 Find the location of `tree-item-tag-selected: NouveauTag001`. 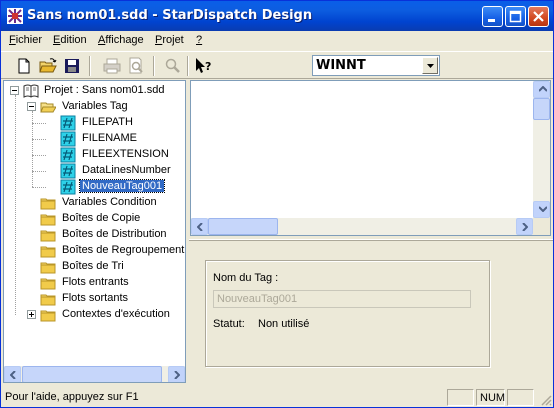

tree-item-tag-selected: NouveauTag001 is located at coordinates (114, 187).